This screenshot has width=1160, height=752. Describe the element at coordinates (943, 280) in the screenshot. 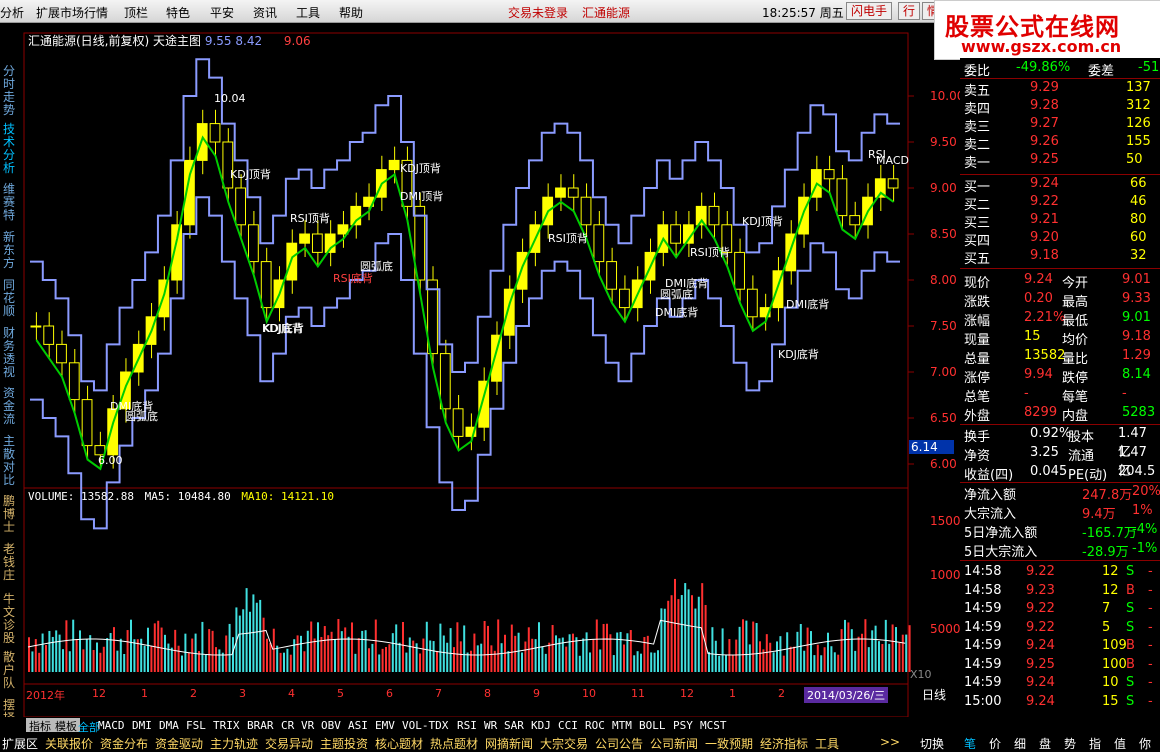

I see `price-tick: 8.00` at that location.